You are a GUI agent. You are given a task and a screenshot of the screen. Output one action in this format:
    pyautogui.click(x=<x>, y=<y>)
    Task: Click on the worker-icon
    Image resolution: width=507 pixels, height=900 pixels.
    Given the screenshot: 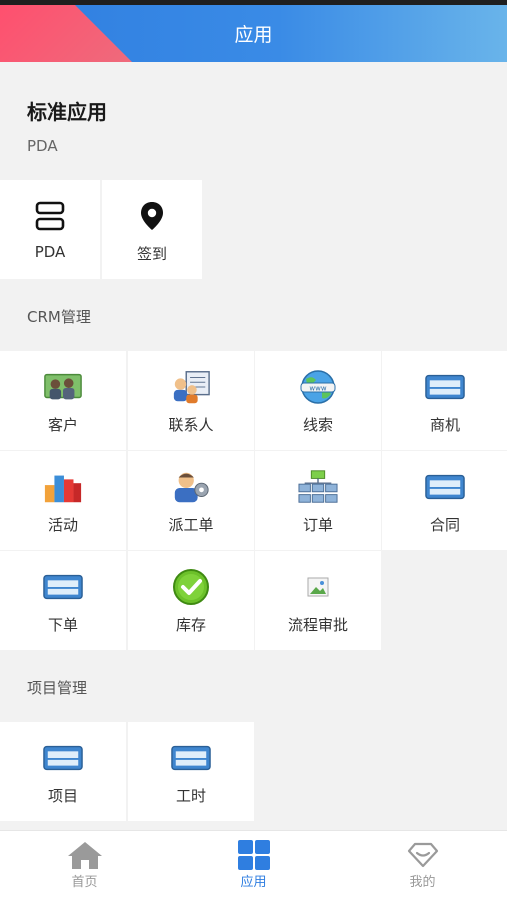 What is the action you would take?
    pyautogui.click(x=191, y=487)
    